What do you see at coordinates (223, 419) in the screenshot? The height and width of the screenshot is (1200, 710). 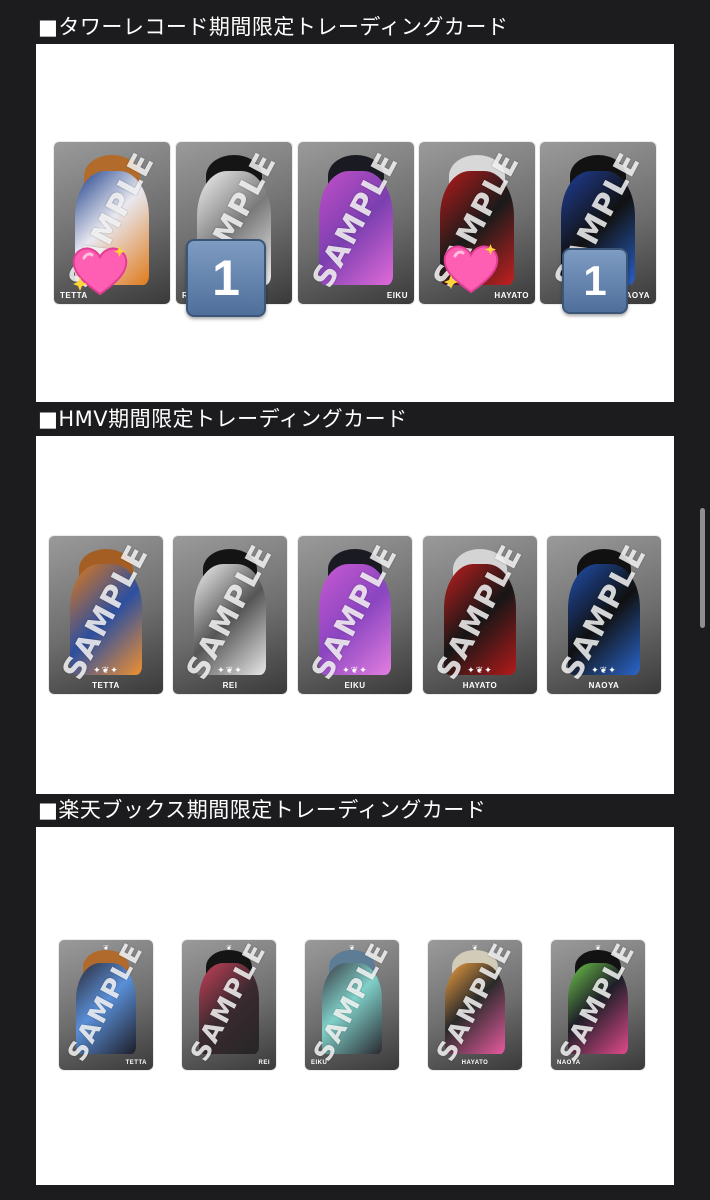 I see `section-title-hmv: ■HMV期間限定トレーディングカード` at bounding box center [223, 419].